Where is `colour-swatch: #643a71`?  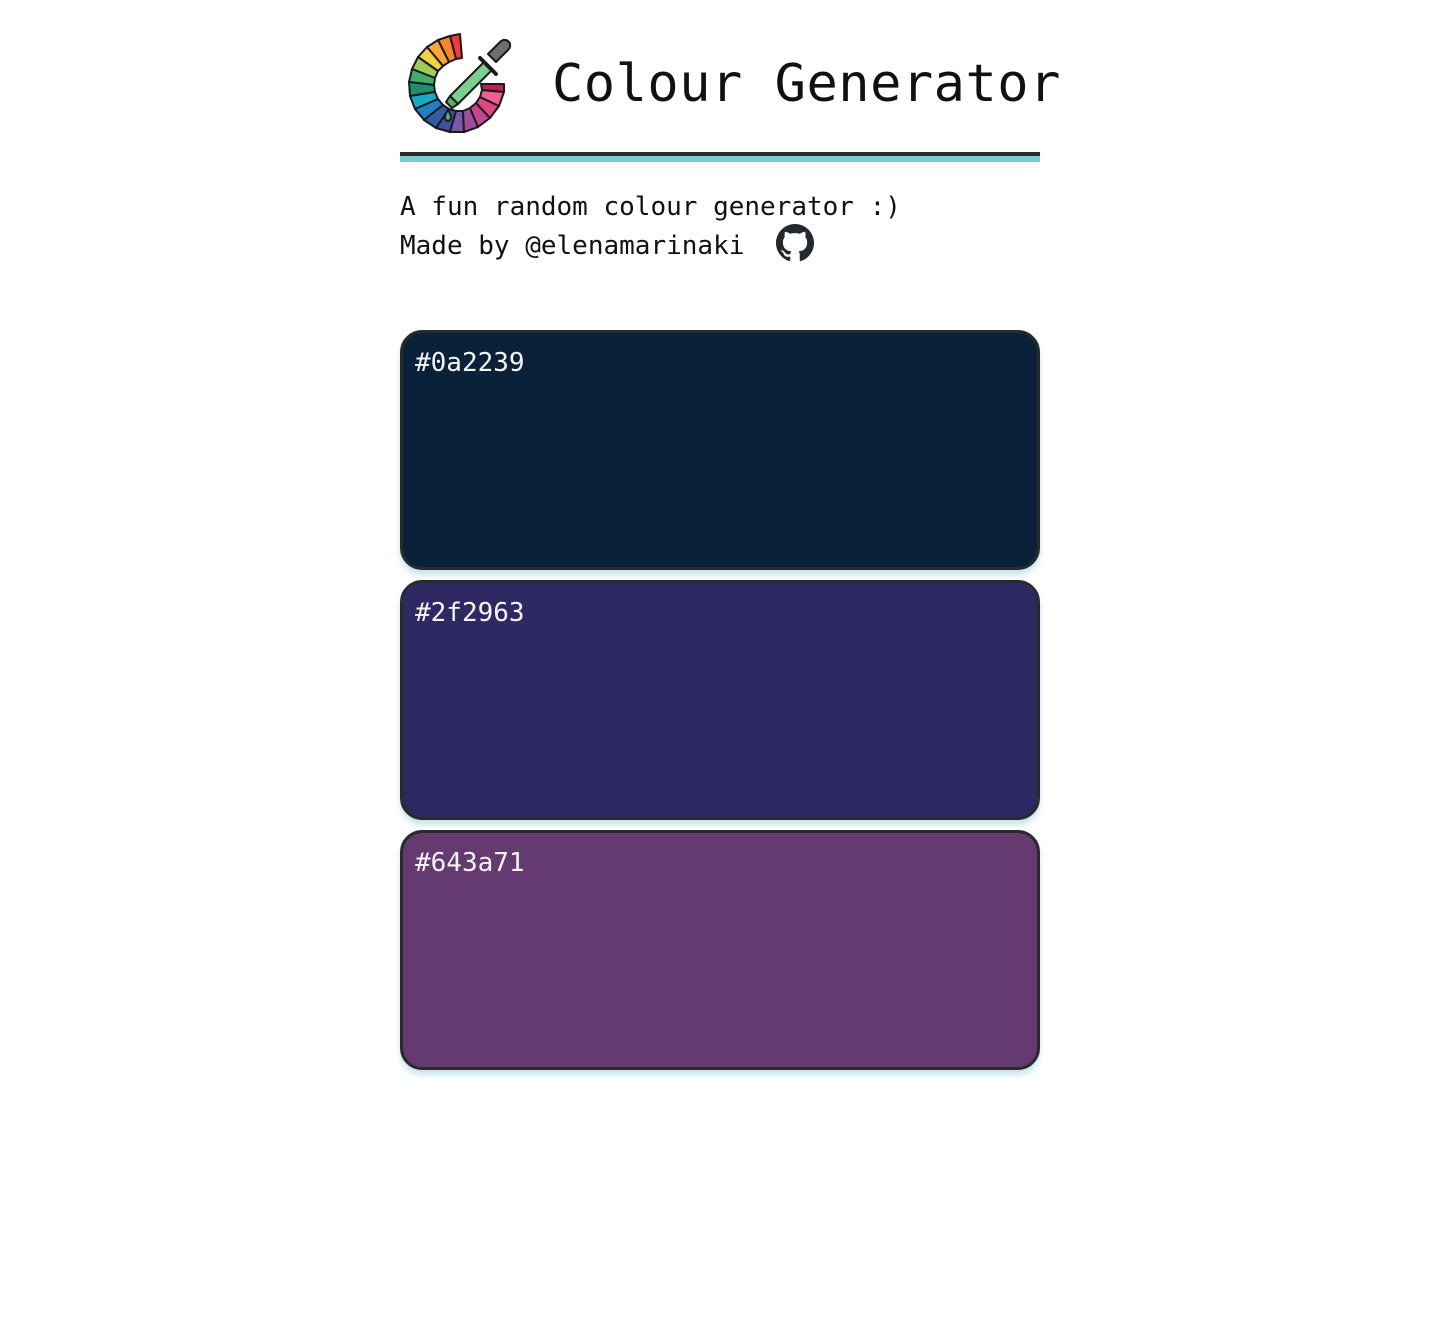
colour-swatch: #643a71 is located at coordinates (720, 950).